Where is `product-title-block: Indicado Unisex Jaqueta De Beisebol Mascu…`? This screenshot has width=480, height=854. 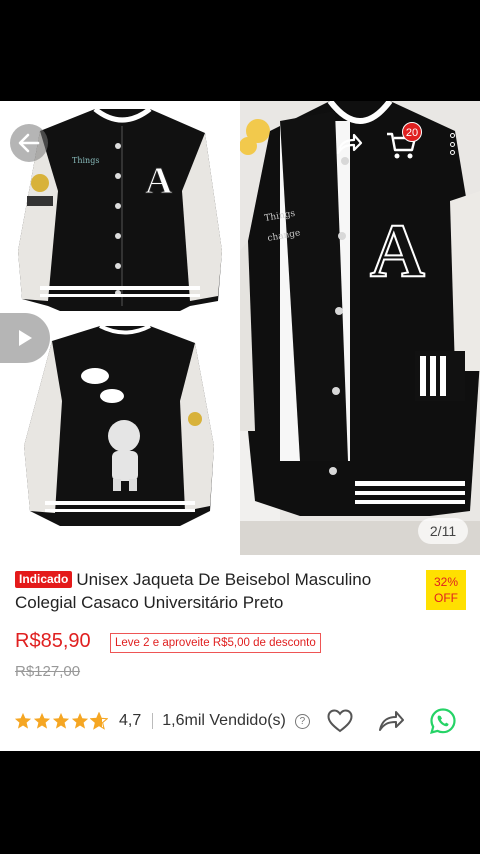 product-title-block: Indicado Unisex Jaqueta De Beisebol Mascu… is located at coordinates (212, 591).